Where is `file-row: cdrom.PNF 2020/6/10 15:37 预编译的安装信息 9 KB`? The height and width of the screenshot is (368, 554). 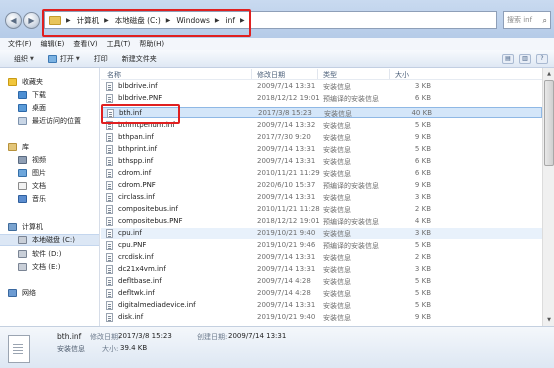 file-row: cdrom.PNF 2020/6/10 15:37 预编译的安装信息 9 KB is located at coordinates (321, 185).